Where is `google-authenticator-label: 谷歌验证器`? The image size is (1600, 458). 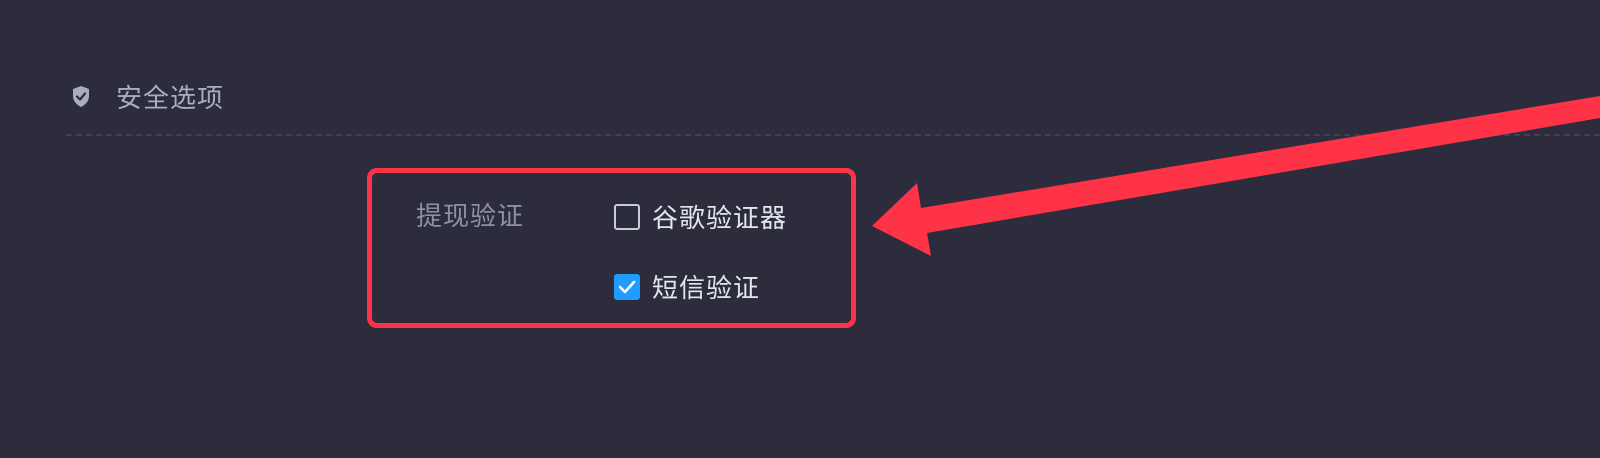 google-authenticator-label: 谷歌验证器 is located at coordinates (719, 216).